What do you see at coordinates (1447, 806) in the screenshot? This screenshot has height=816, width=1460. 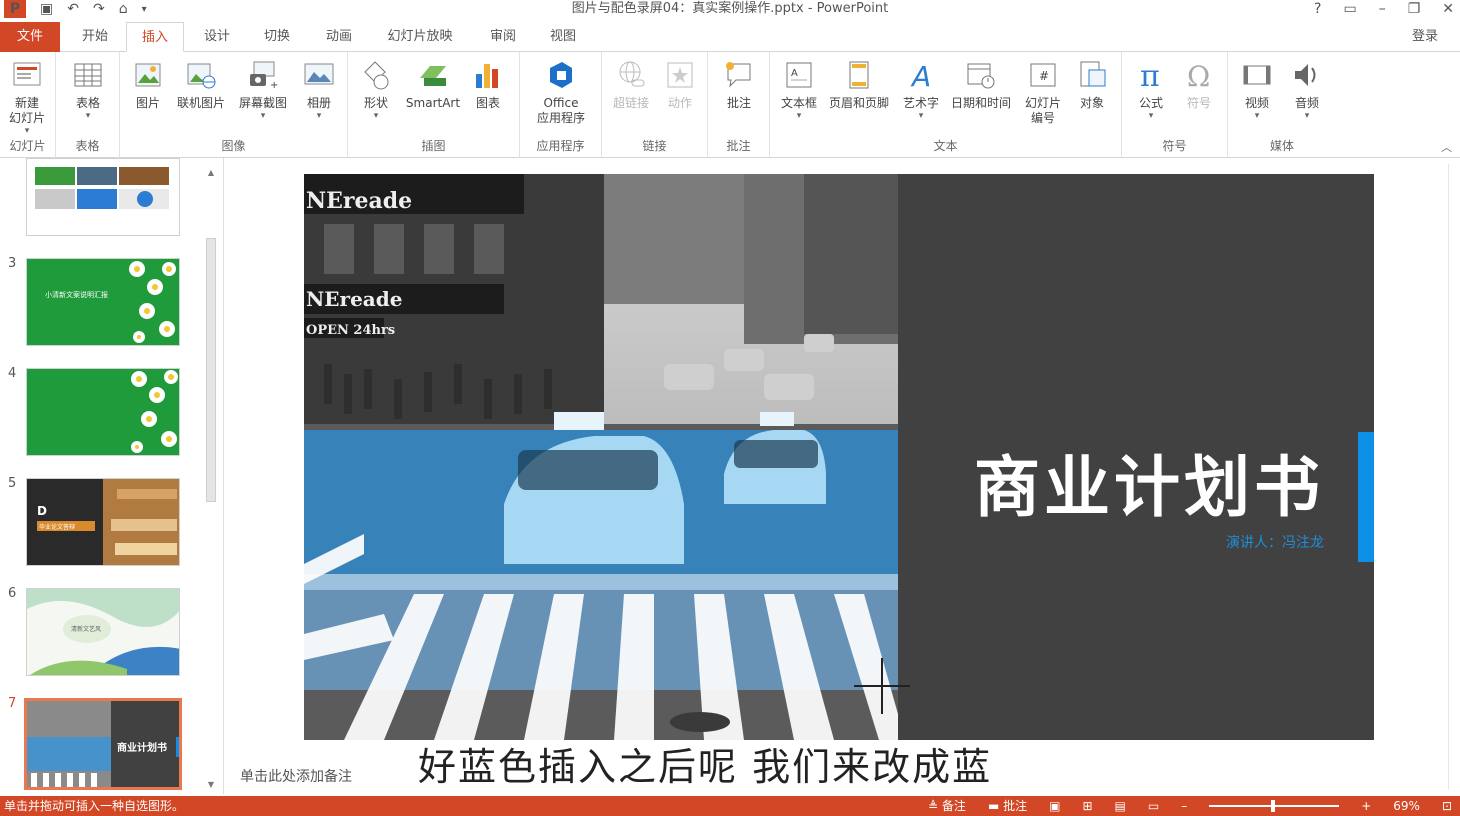 I see `fit-to-window-icon: ⊡` at bounding box center [1447, 806].